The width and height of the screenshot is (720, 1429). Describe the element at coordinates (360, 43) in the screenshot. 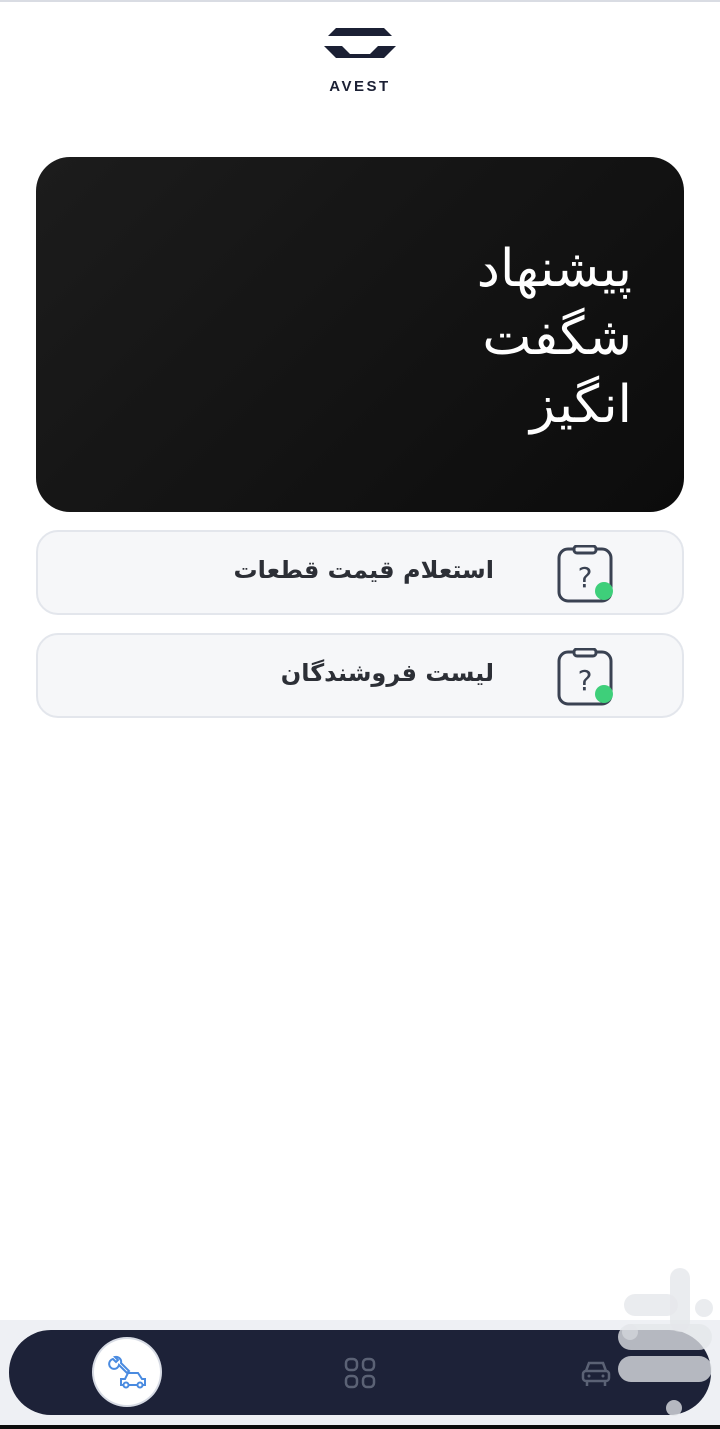

I see `avest-logo-icon` at that location.